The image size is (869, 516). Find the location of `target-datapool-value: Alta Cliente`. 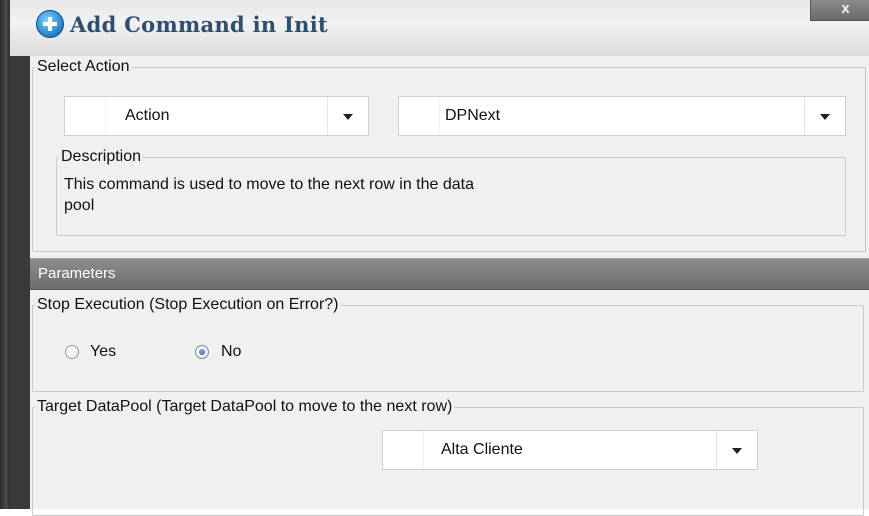

target-datapool-value: Alta Cliente is located at coordinates (482, 449).